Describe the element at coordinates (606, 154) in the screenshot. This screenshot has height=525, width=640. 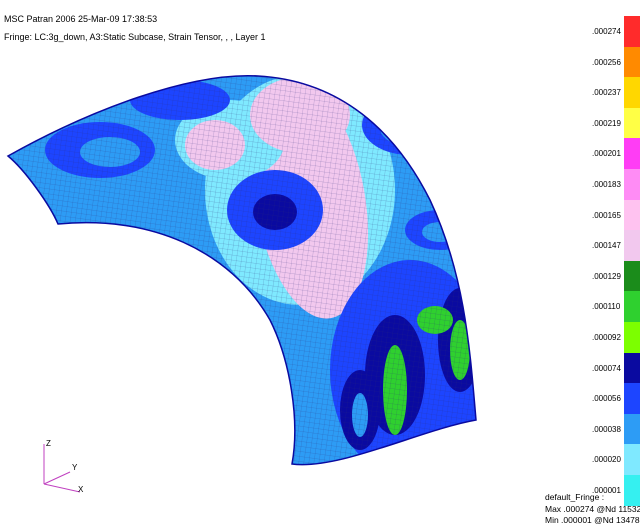
I see `legend-label: .000201` at that location.